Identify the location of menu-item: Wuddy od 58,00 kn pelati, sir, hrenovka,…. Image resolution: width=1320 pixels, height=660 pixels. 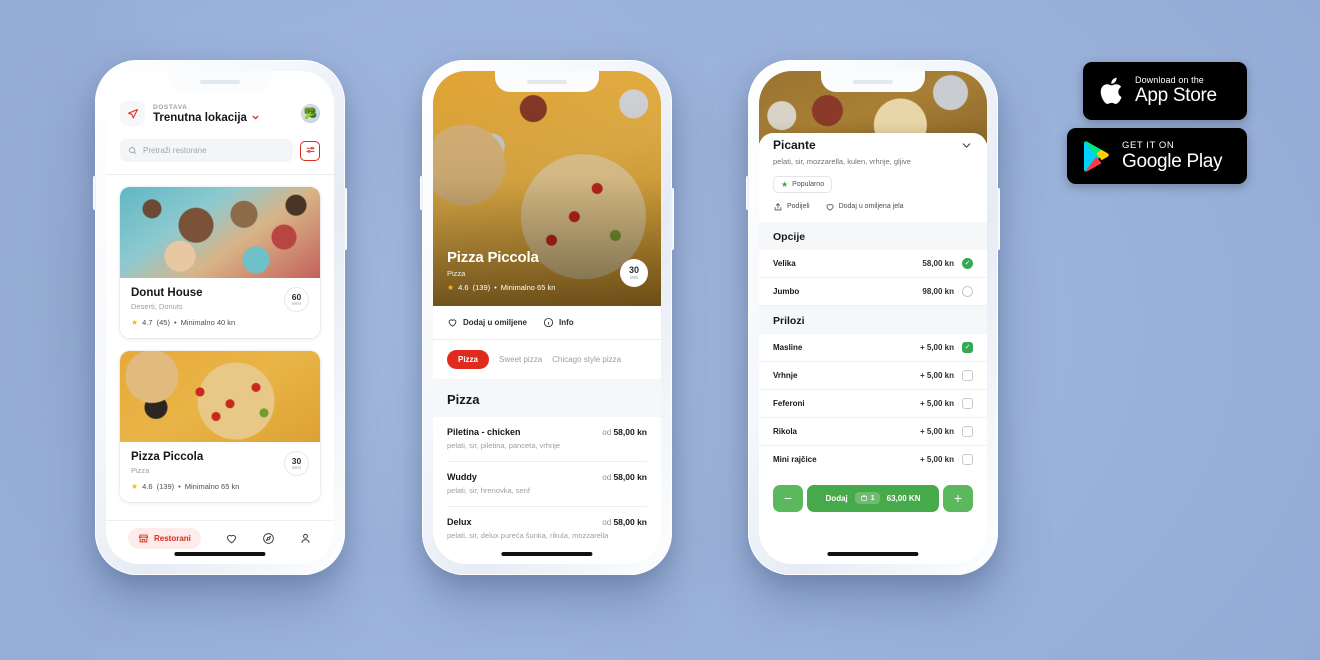
(547, 484).